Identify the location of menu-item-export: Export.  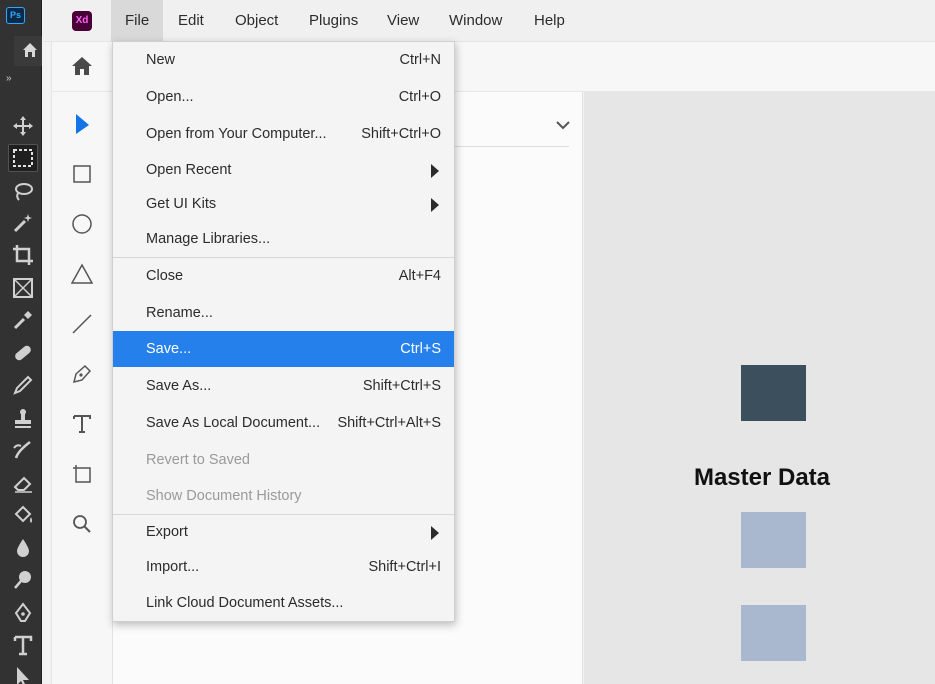
(283, 532).